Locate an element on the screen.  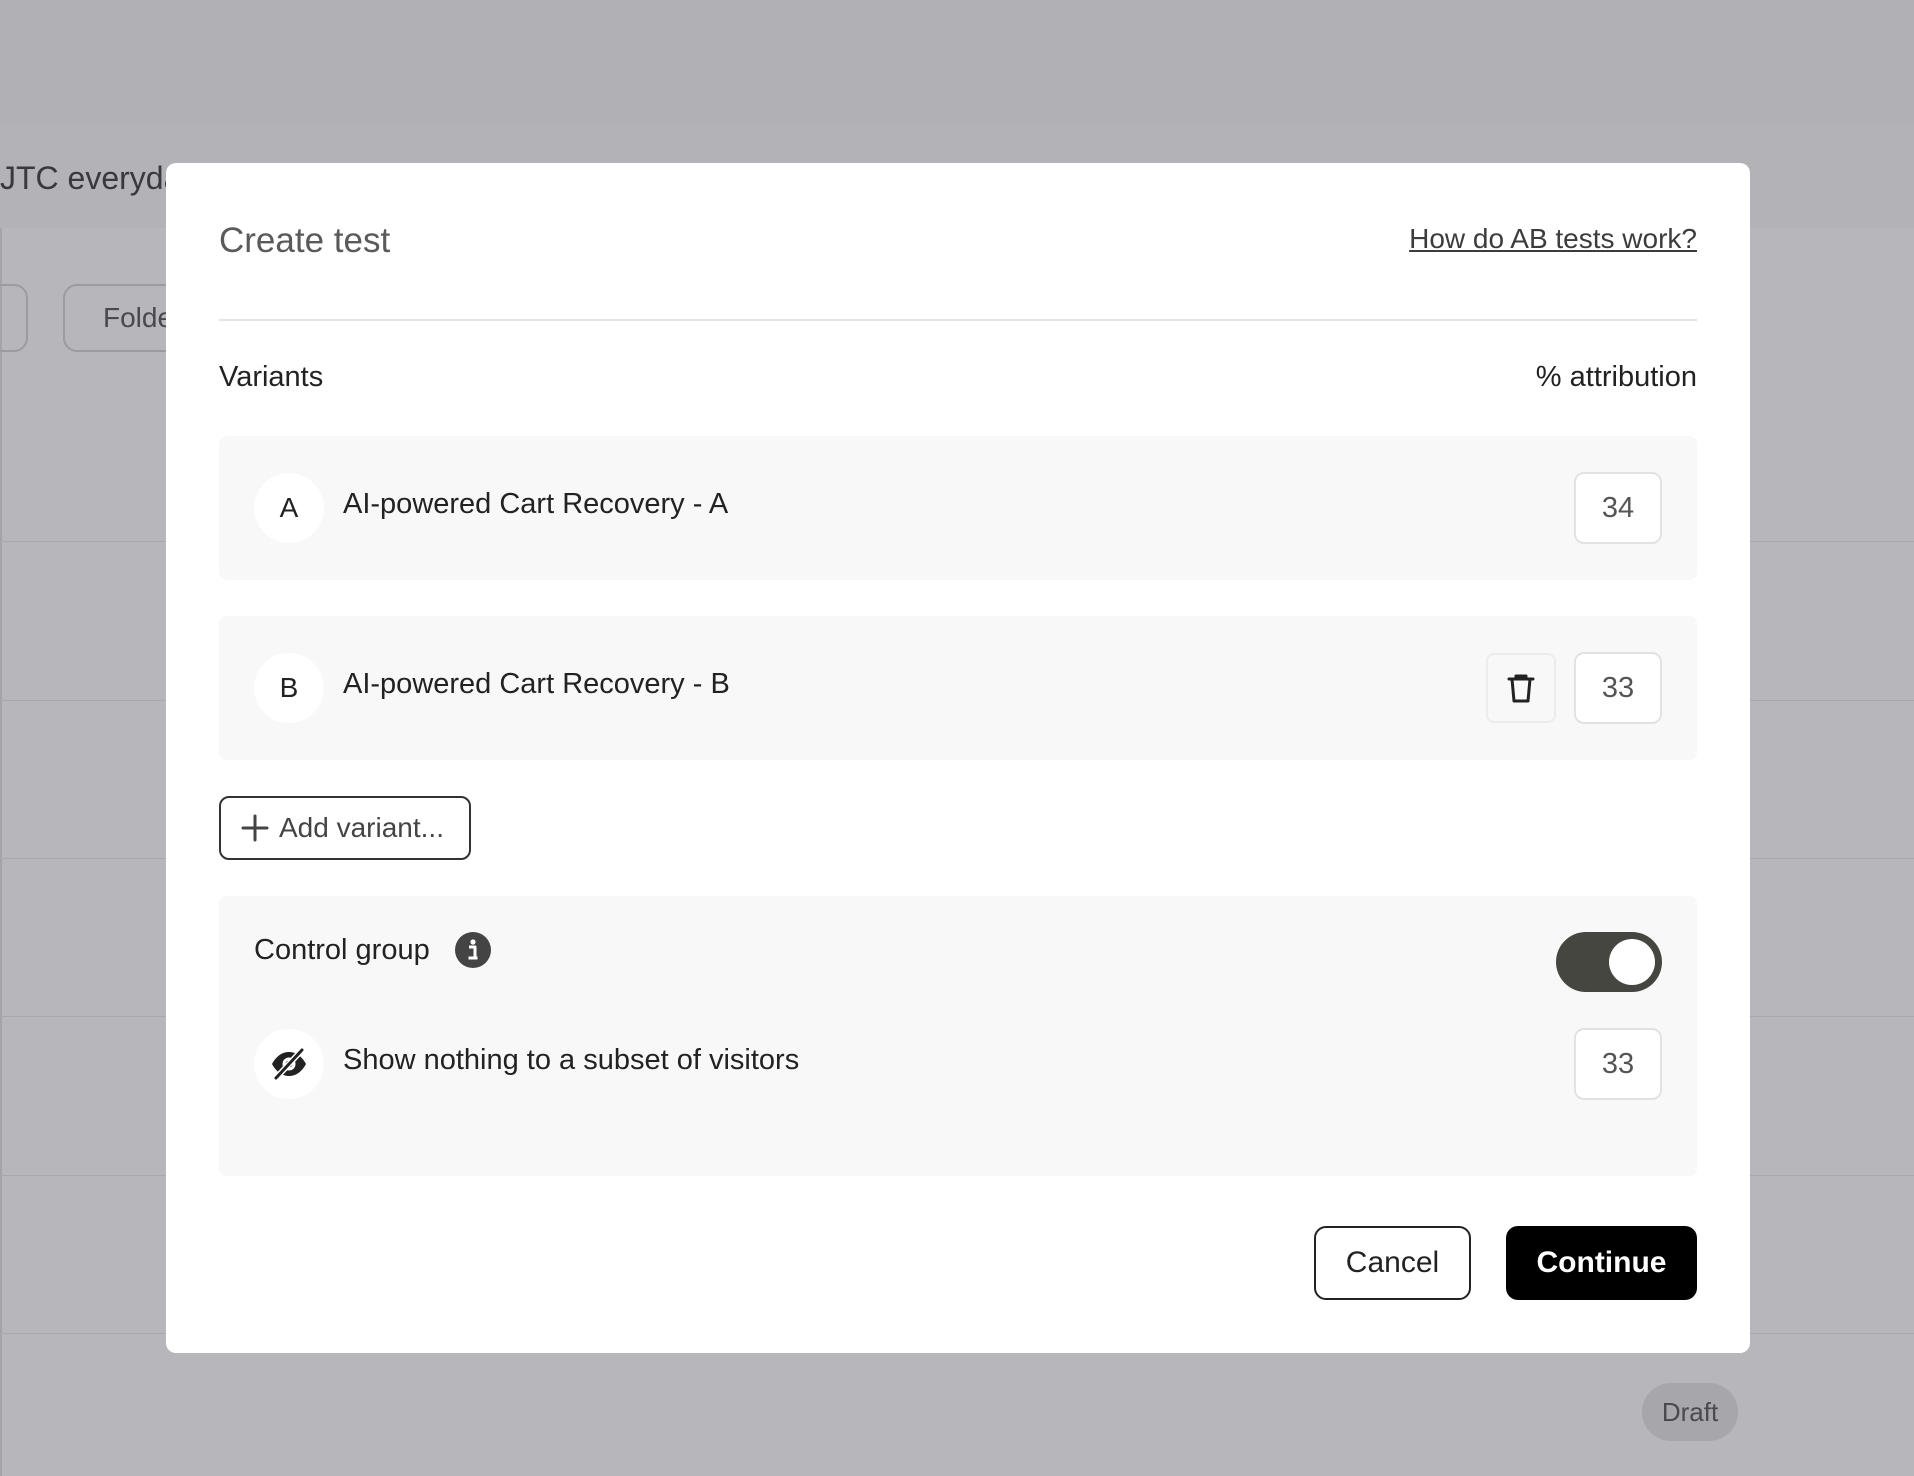
modal-title: Create test is located at coordinates (305, 240).